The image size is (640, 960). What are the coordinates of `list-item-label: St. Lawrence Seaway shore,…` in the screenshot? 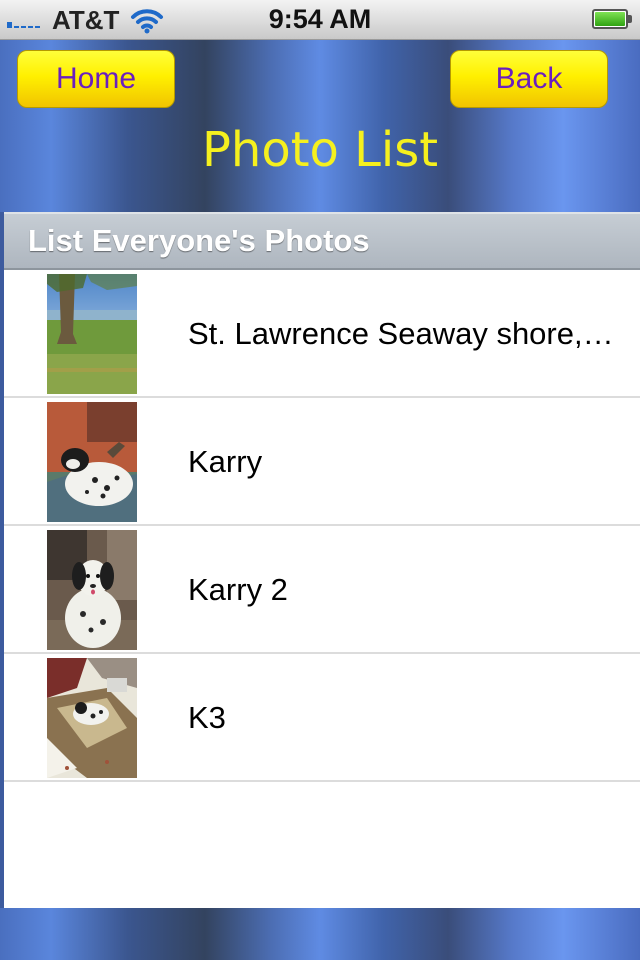 It's located at (401, 333).